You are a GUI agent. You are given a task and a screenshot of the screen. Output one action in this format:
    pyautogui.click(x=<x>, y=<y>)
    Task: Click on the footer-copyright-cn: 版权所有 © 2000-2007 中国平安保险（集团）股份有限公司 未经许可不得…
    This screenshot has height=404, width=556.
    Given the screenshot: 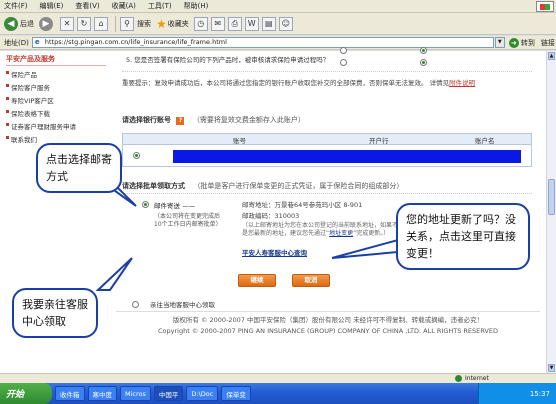 What is the action you would take?
    pyautogui.click(x=328, y=320)
    